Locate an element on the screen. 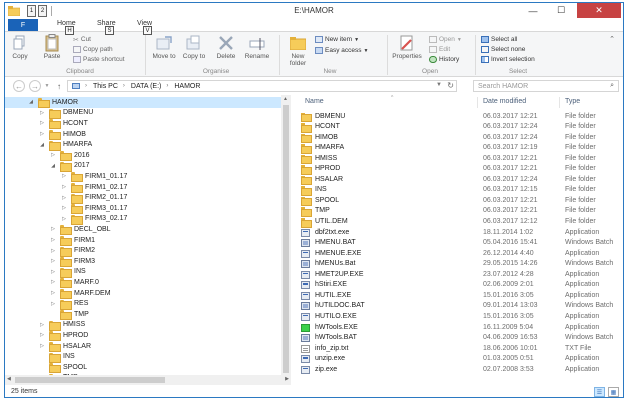 The image size is (628, 402). tree-item: TMP is located at coordinates (69, 315).